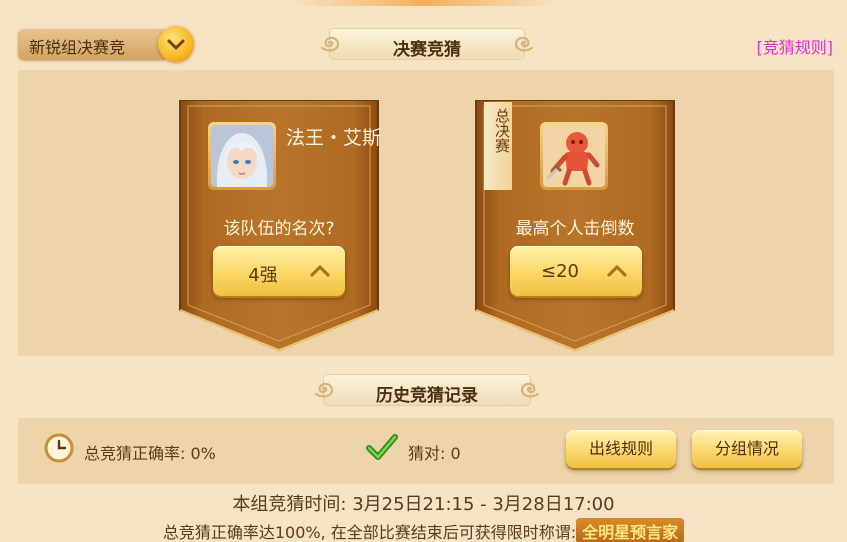 This screenshot has width=847, height=542. I want to click on lineup-rules-button: 出线规则, so click(621, 449).